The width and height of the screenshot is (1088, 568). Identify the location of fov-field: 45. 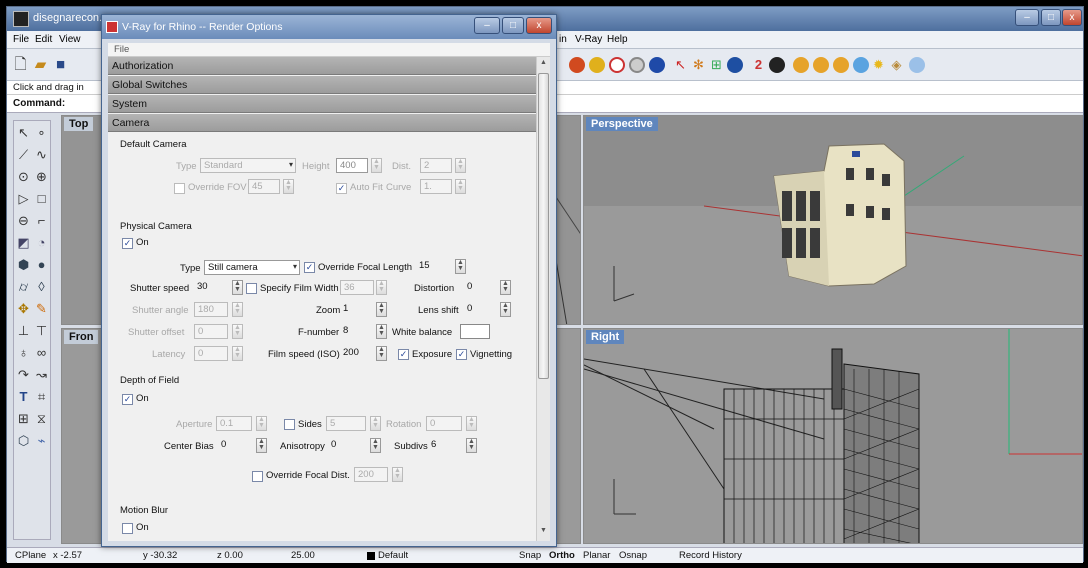
(264, 186).